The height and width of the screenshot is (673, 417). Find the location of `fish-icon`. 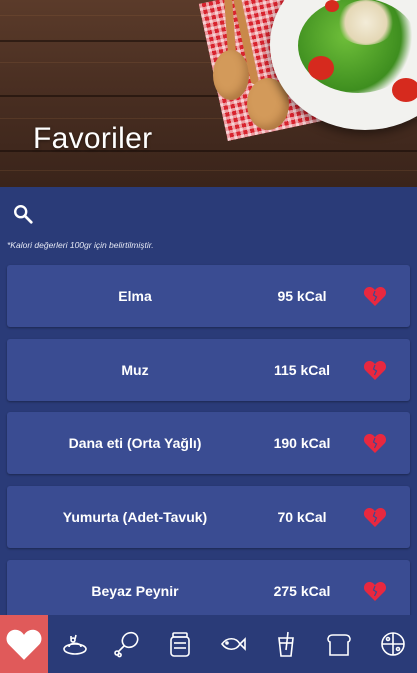

fish-icon is located at coordinates (233, 644).